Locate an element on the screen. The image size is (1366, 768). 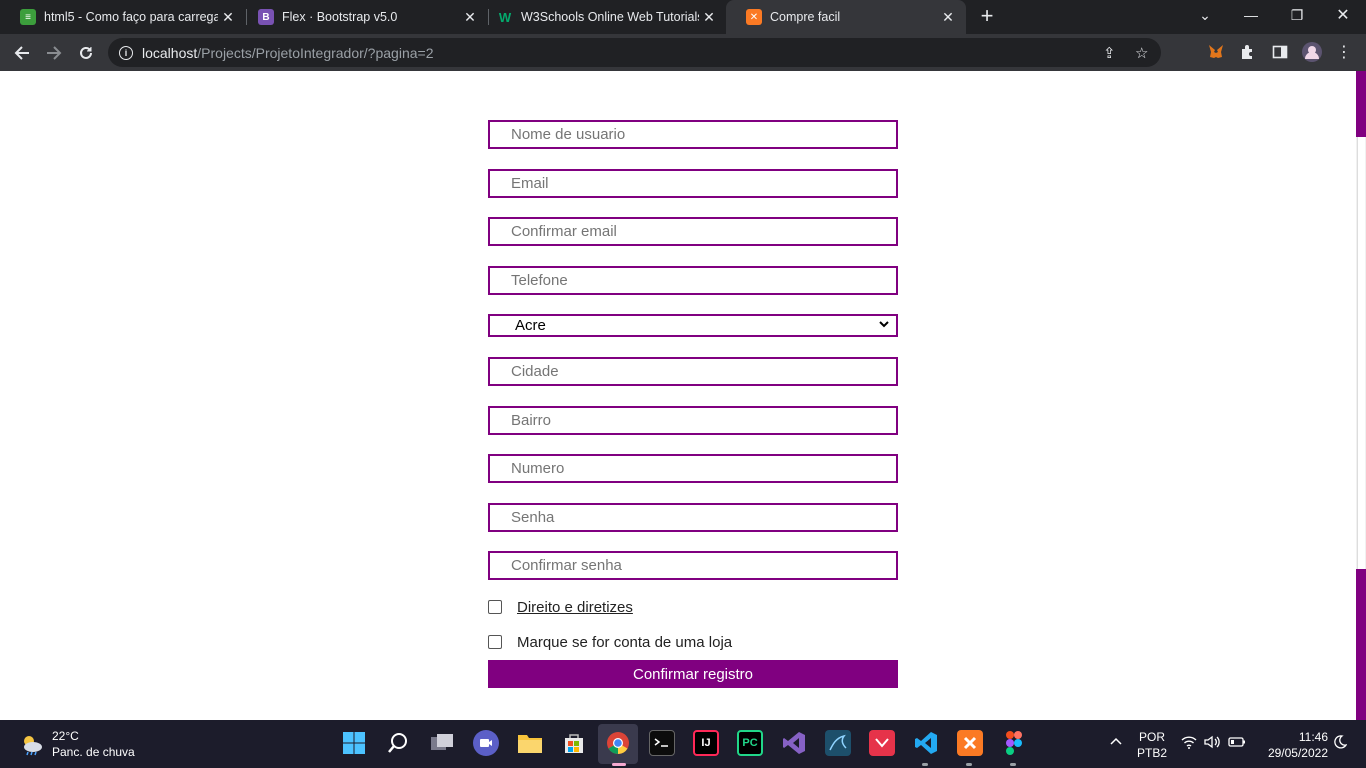
clock-time: 11:46 is located at coordinates (1313, 737).